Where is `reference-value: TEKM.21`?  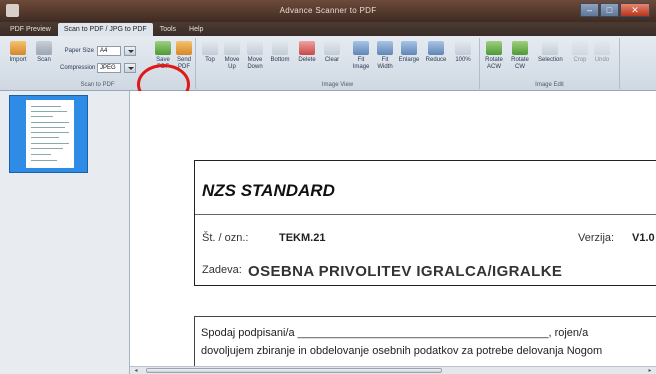 reference-value: TEKM.21 is located at coordinates (302, 238).